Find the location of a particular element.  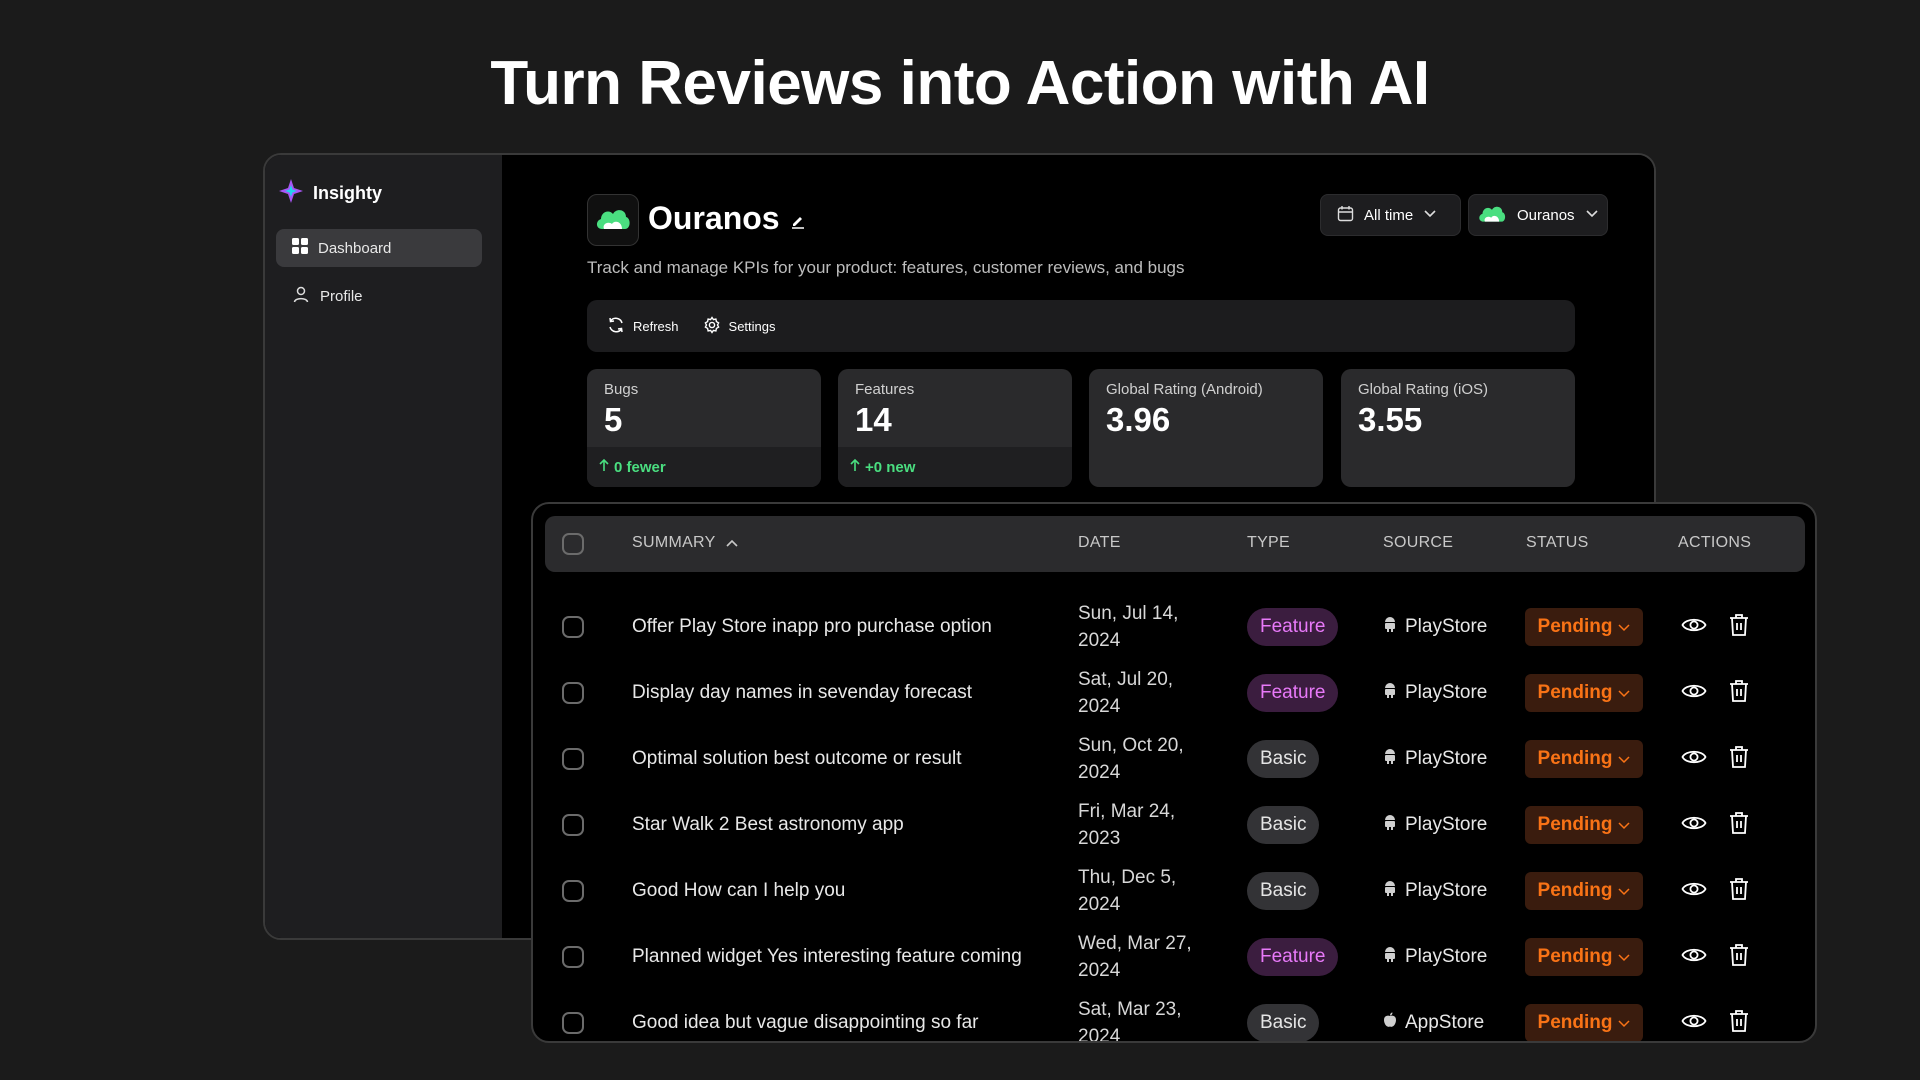

refresh-button: Refresh is located at coordinates (643, 326).